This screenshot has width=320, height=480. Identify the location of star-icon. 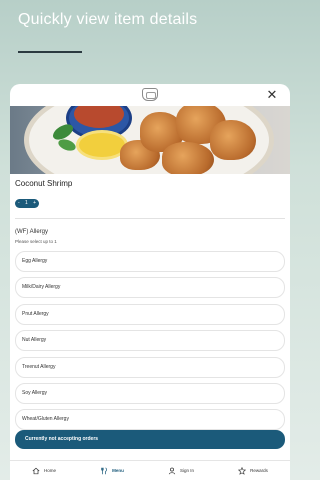
(242, 470).